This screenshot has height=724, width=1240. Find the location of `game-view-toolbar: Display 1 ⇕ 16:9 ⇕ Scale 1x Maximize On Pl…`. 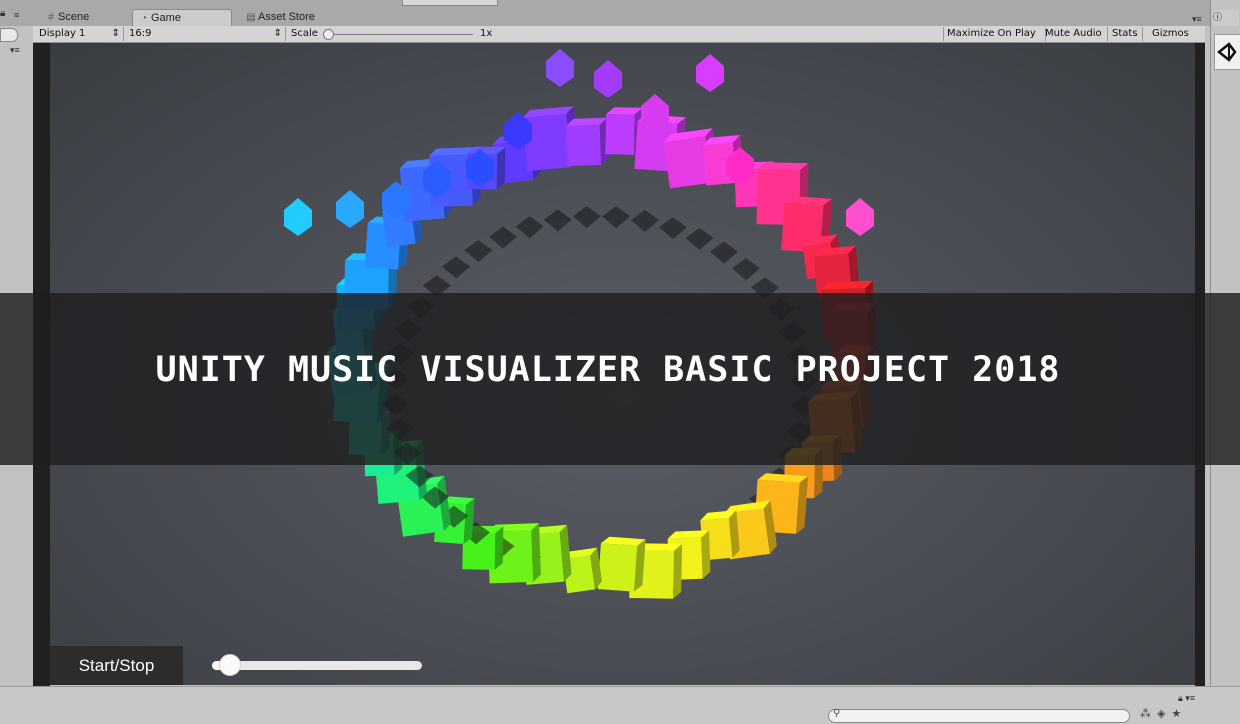

game-view-toolbar: Display 1 ⇕ 16:9 ⇕ Scale 1x Maximize On Pl… is located at coordinates (619, 34).